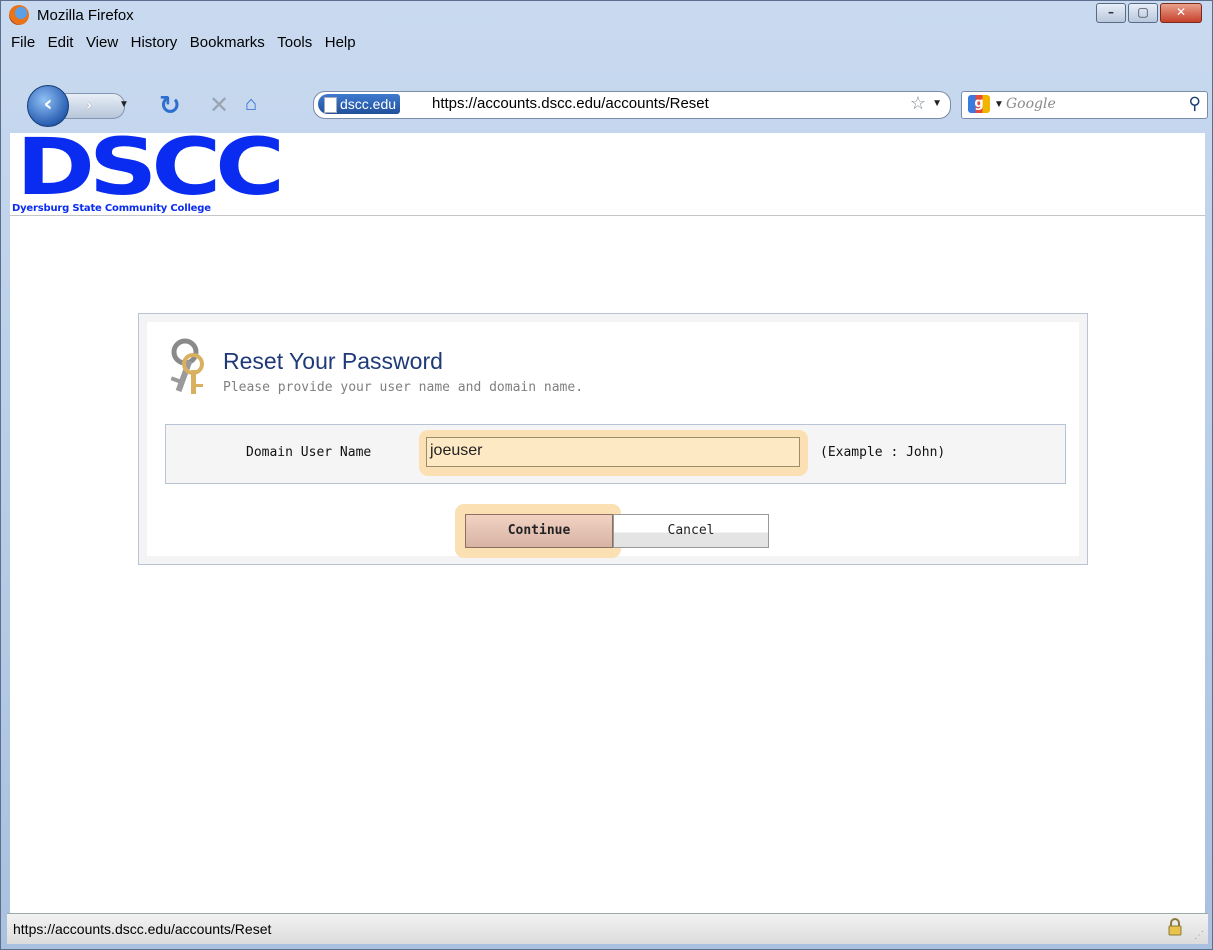  Describe the element at coordinates (1084, 105) in the screenshot. I see `search-bar: g ▼ Google ⚲` at that location.